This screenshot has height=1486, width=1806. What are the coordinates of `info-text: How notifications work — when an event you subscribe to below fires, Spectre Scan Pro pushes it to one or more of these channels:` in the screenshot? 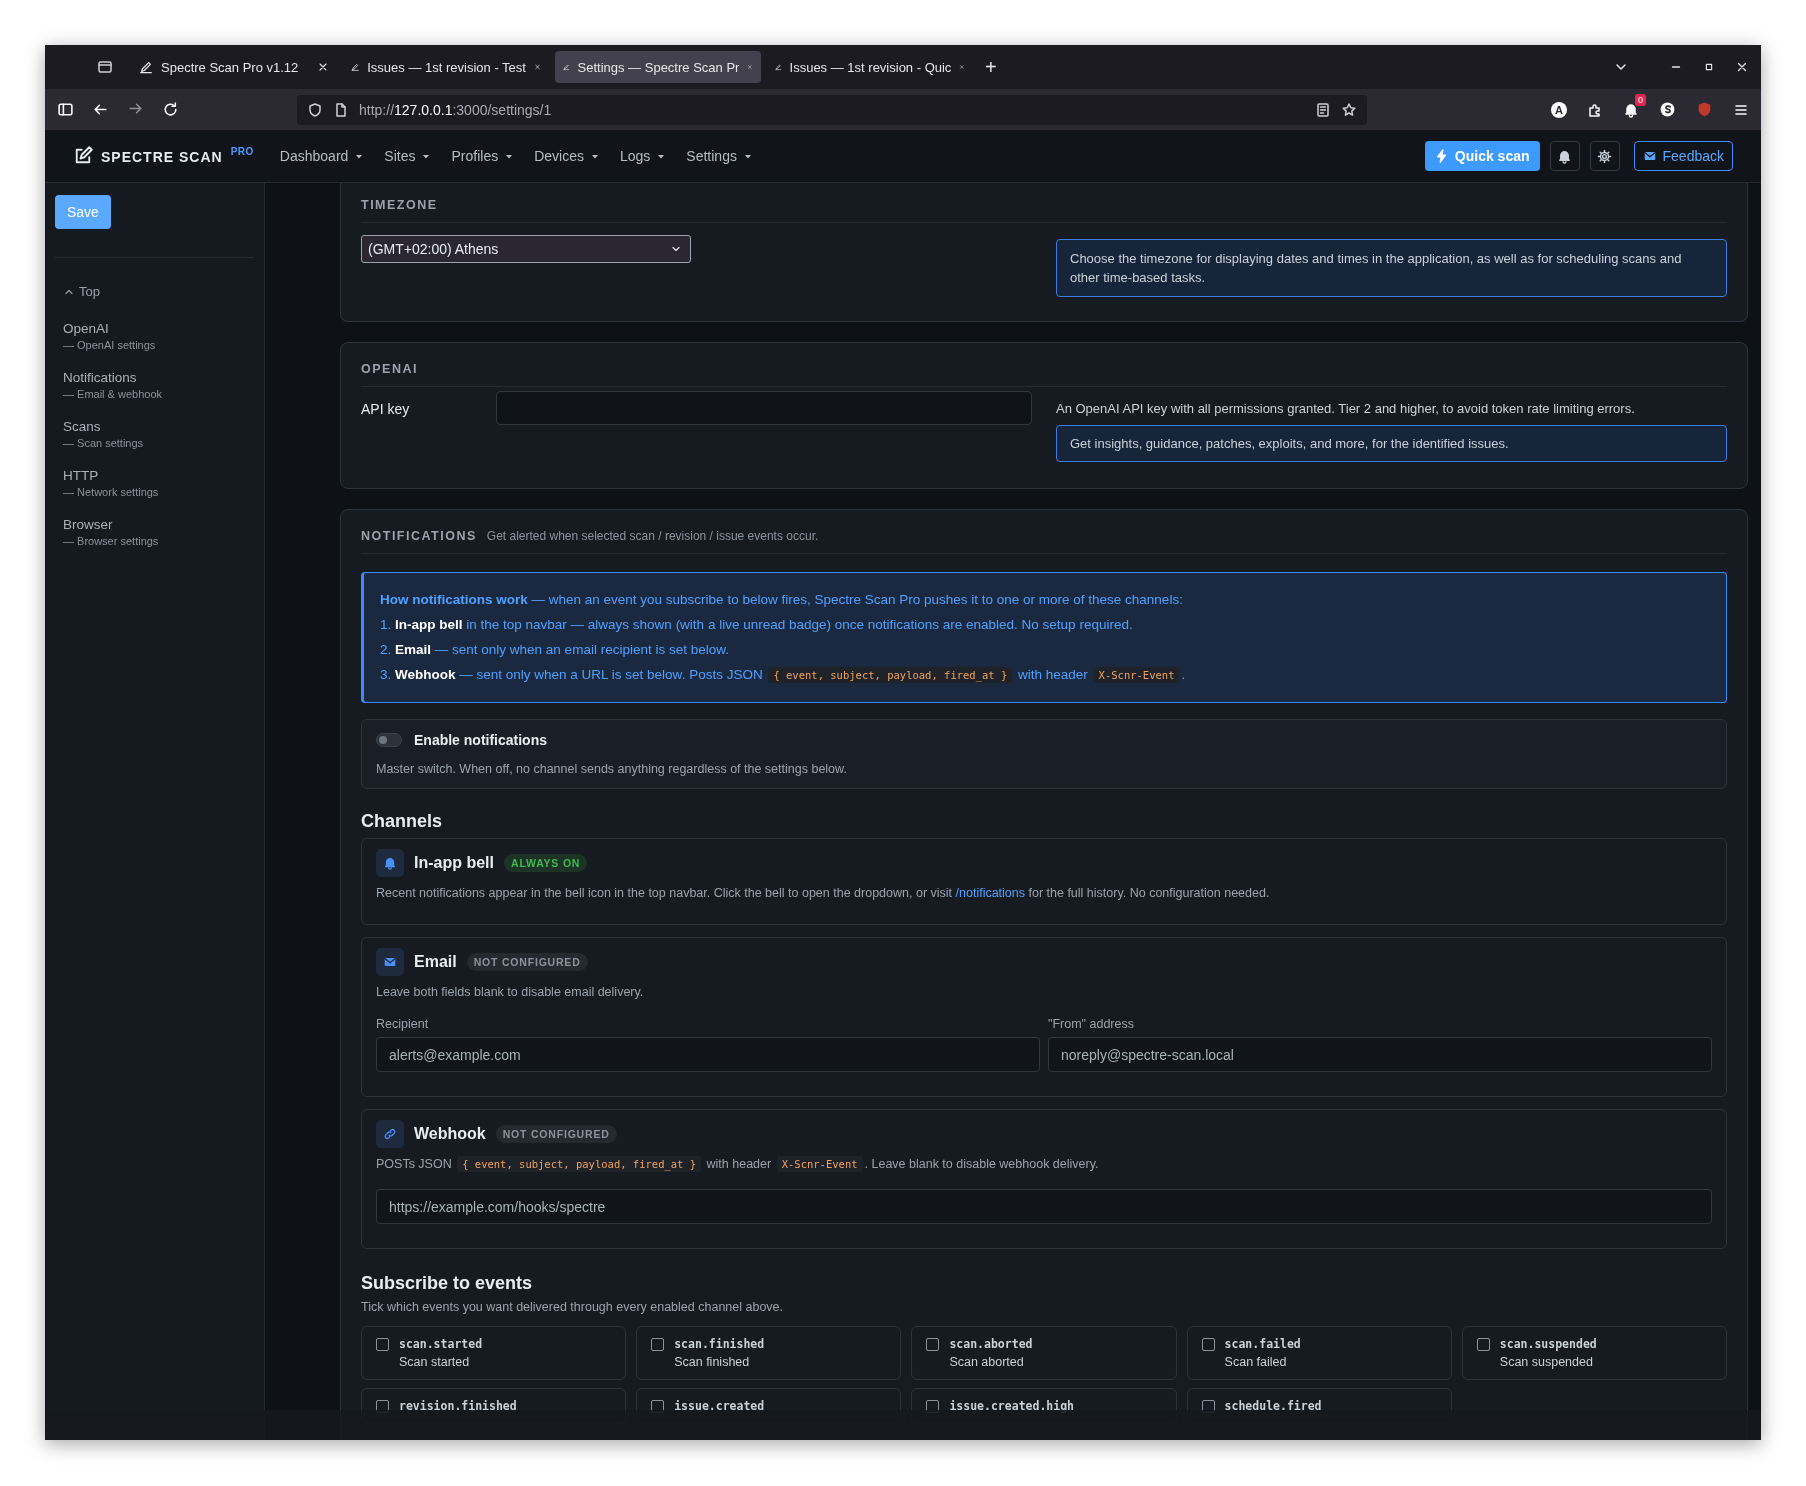 It's located at (782, 600).